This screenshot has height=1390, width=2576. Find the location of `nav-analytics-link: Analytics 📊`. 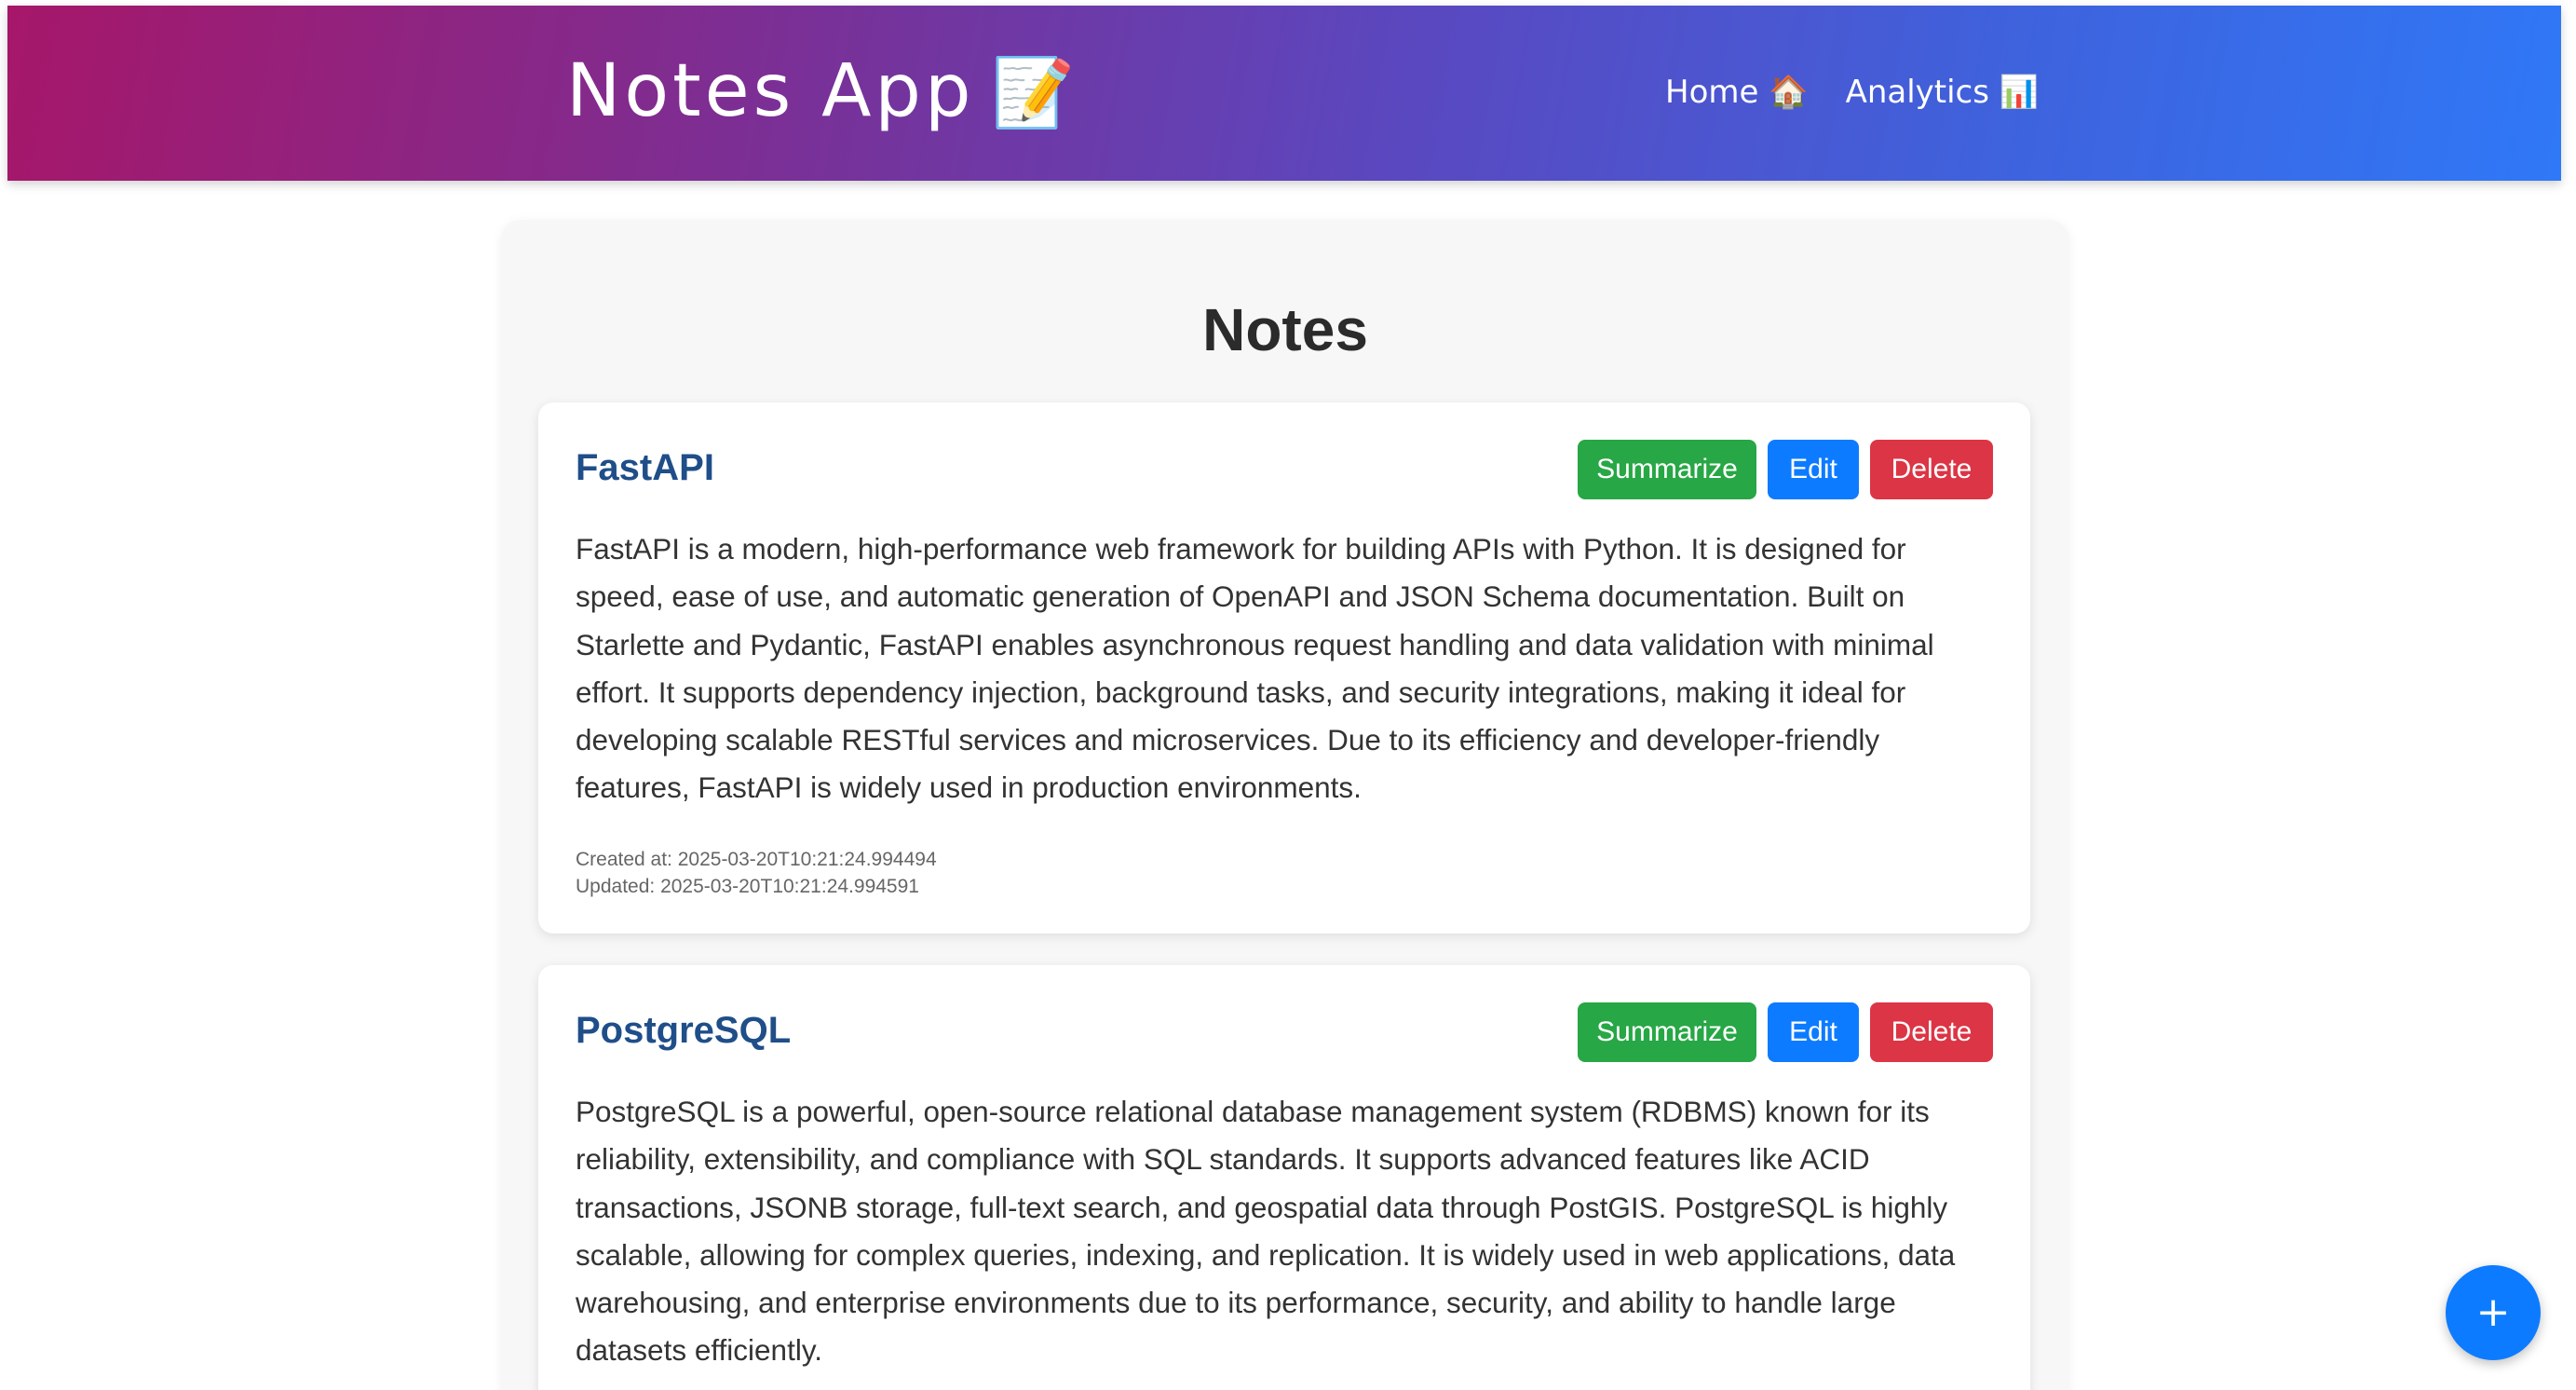

nav-analytics-link: Analytics 📊 is located at coordinates (1943, 92).